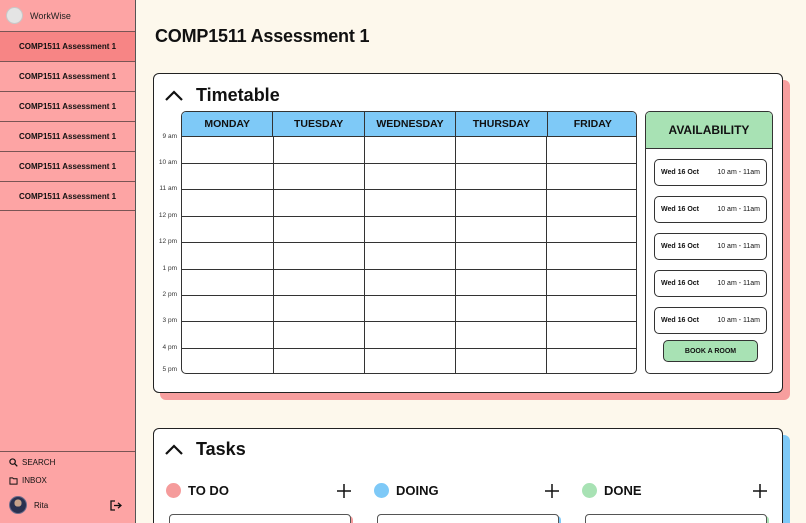 The image size is (806, 523). I want to click on todo-column-header: TO DO, so click(197, 490).